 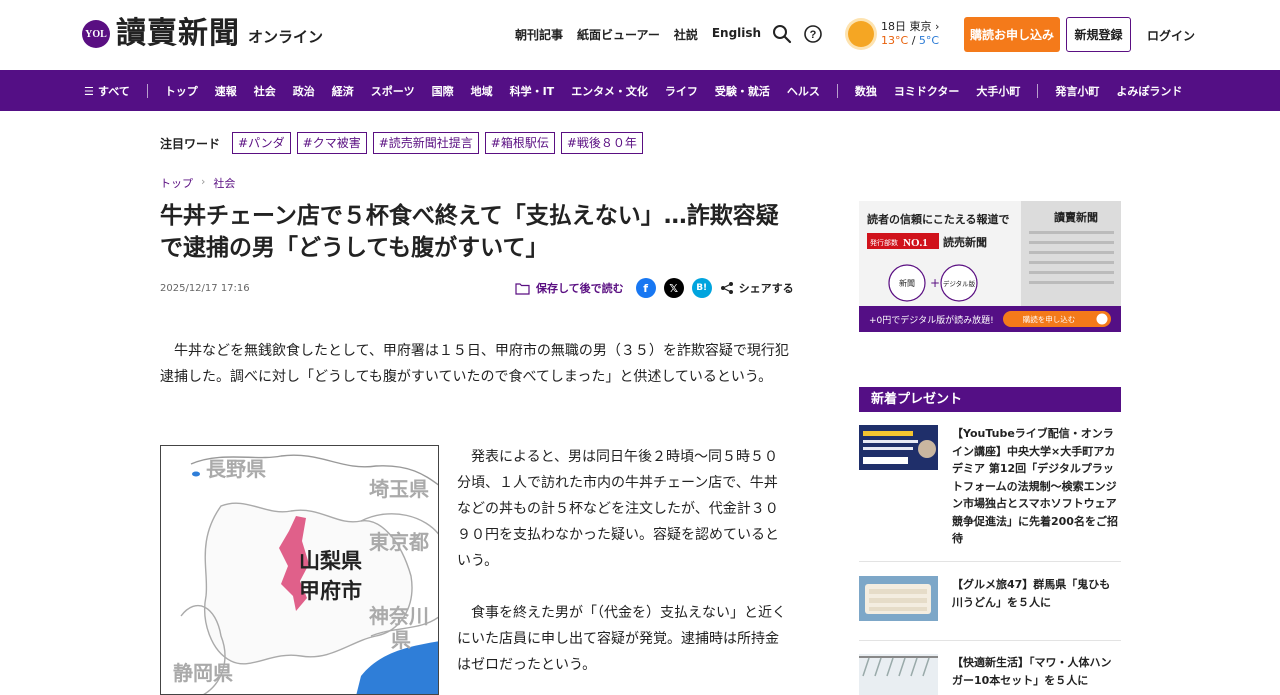 I want to click on present-item: 【グルメ旅47】群馬県「鬼ひも川うどん」を５人に, so click(x=990, y=598).